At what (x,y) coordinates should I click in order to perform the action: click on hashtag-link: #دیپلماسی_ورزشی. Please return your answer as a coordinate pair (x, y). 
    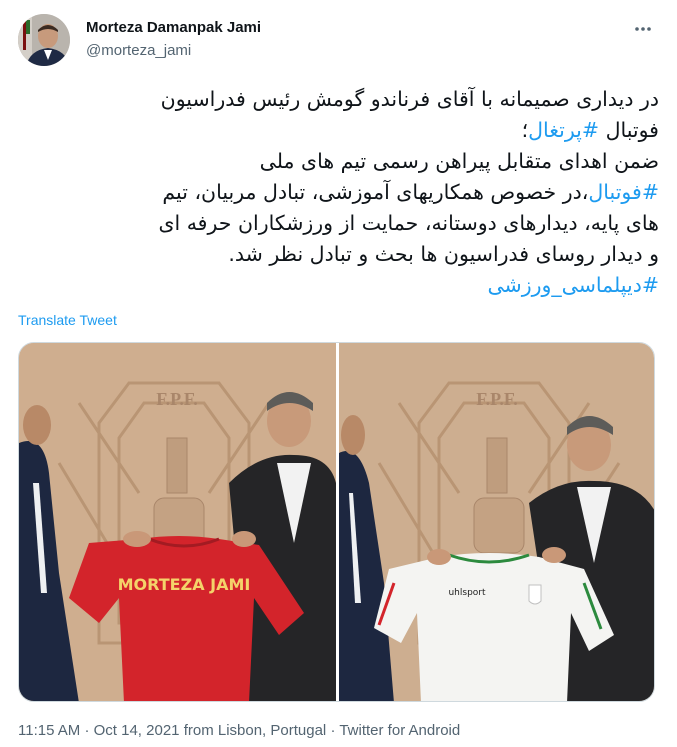
    Looking at the image, I should click on (573, 285).